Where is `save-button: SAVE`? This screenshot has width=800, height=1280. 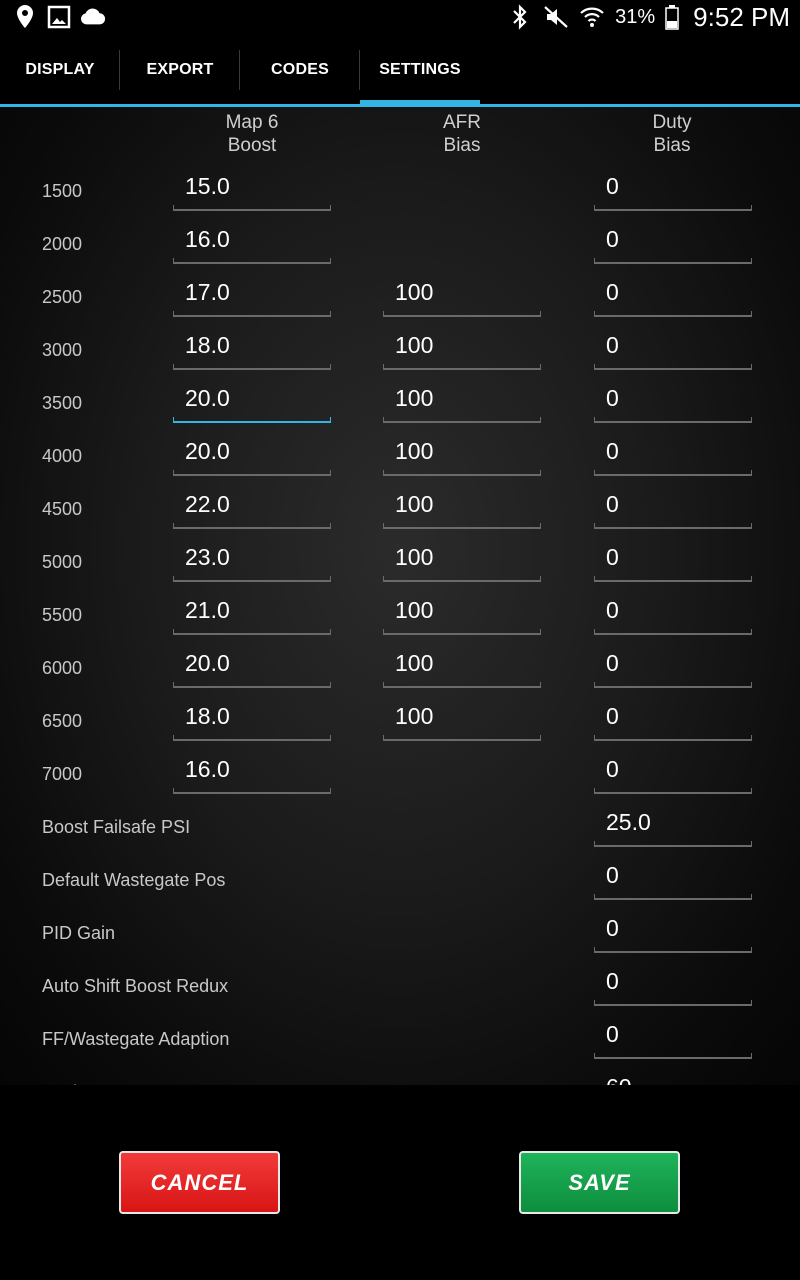
save-button: SAVE is located at coordinates (599, 1182).